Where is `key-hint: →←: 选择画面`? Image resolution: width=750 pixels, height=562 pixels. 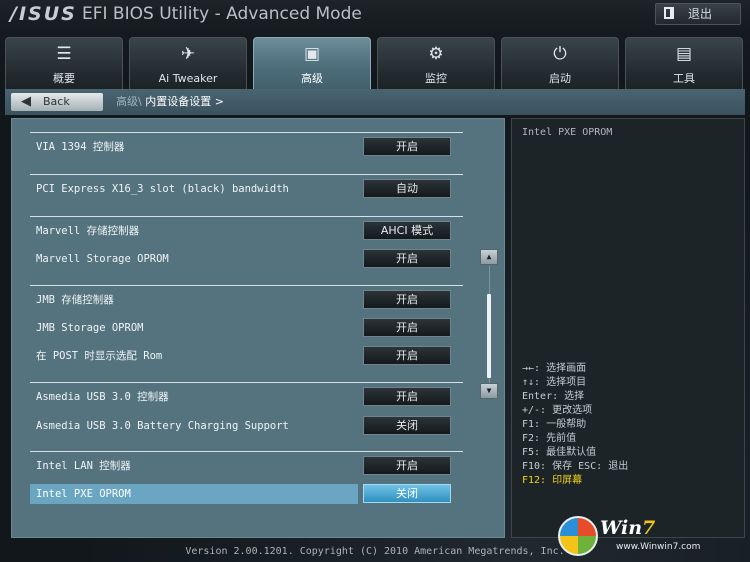 key-hint: →←: 选择画面 is located at coordinates (554, 368).